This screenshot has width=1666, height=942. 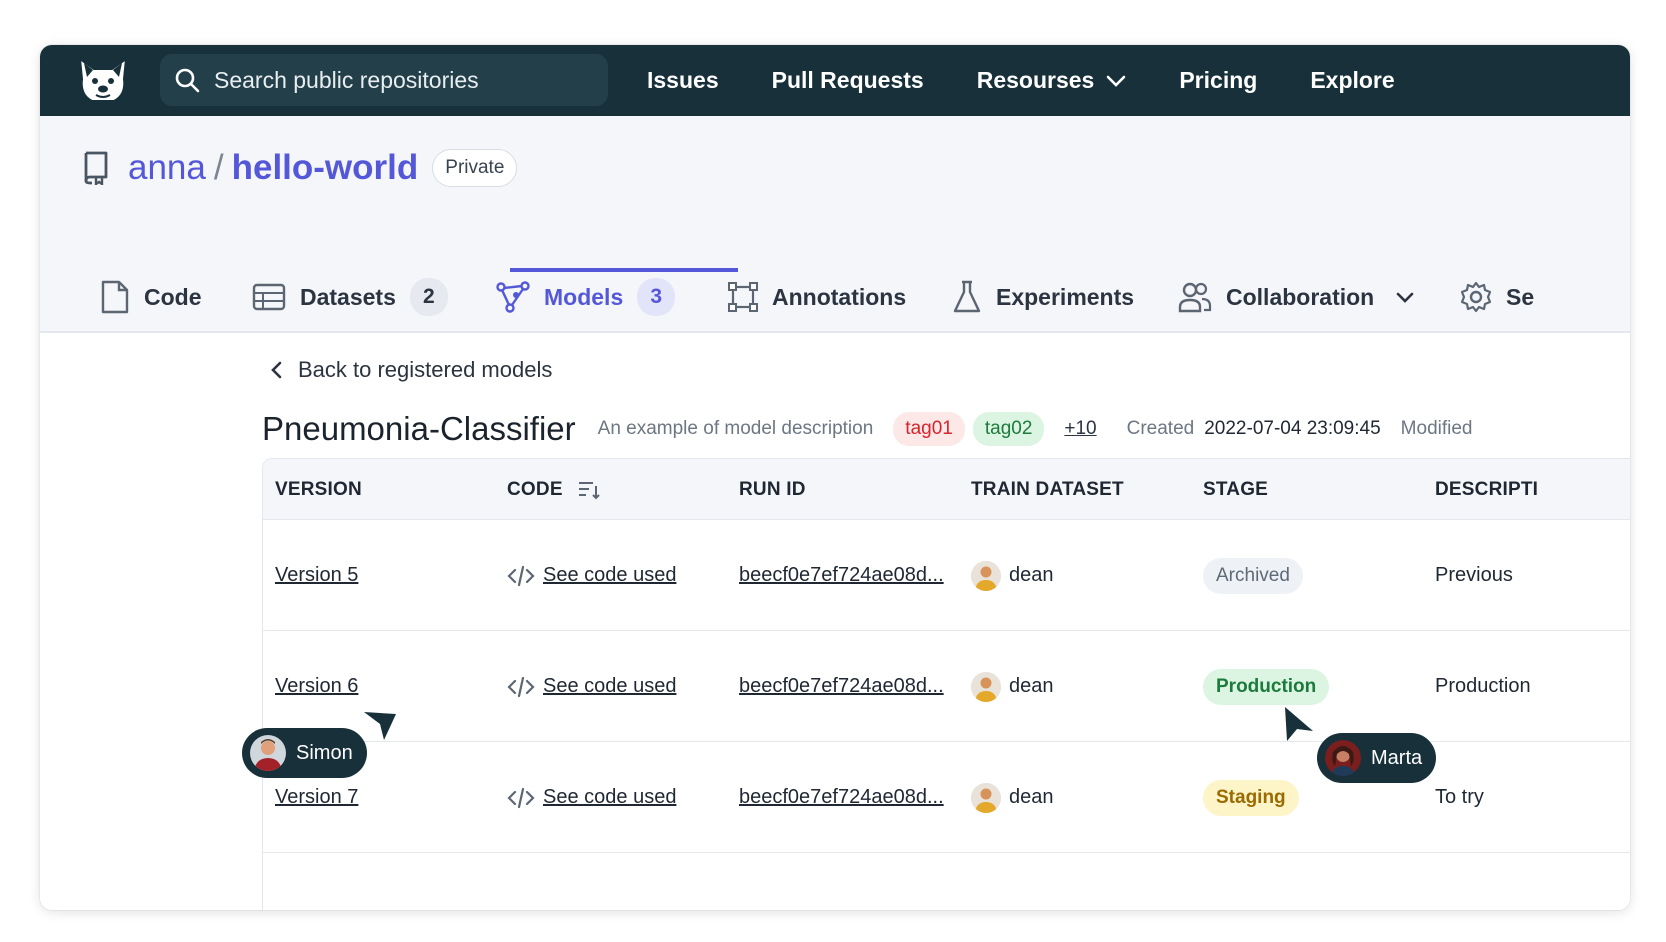 I want to click on repo-name-link: hello-world, so click(x=325, y=168).